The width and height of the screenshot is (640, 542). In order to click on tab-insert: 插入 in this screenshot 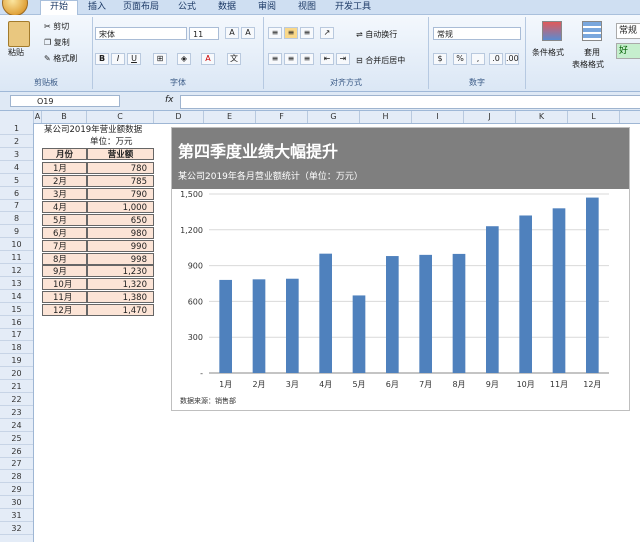, I will do `click(97, 7)`.